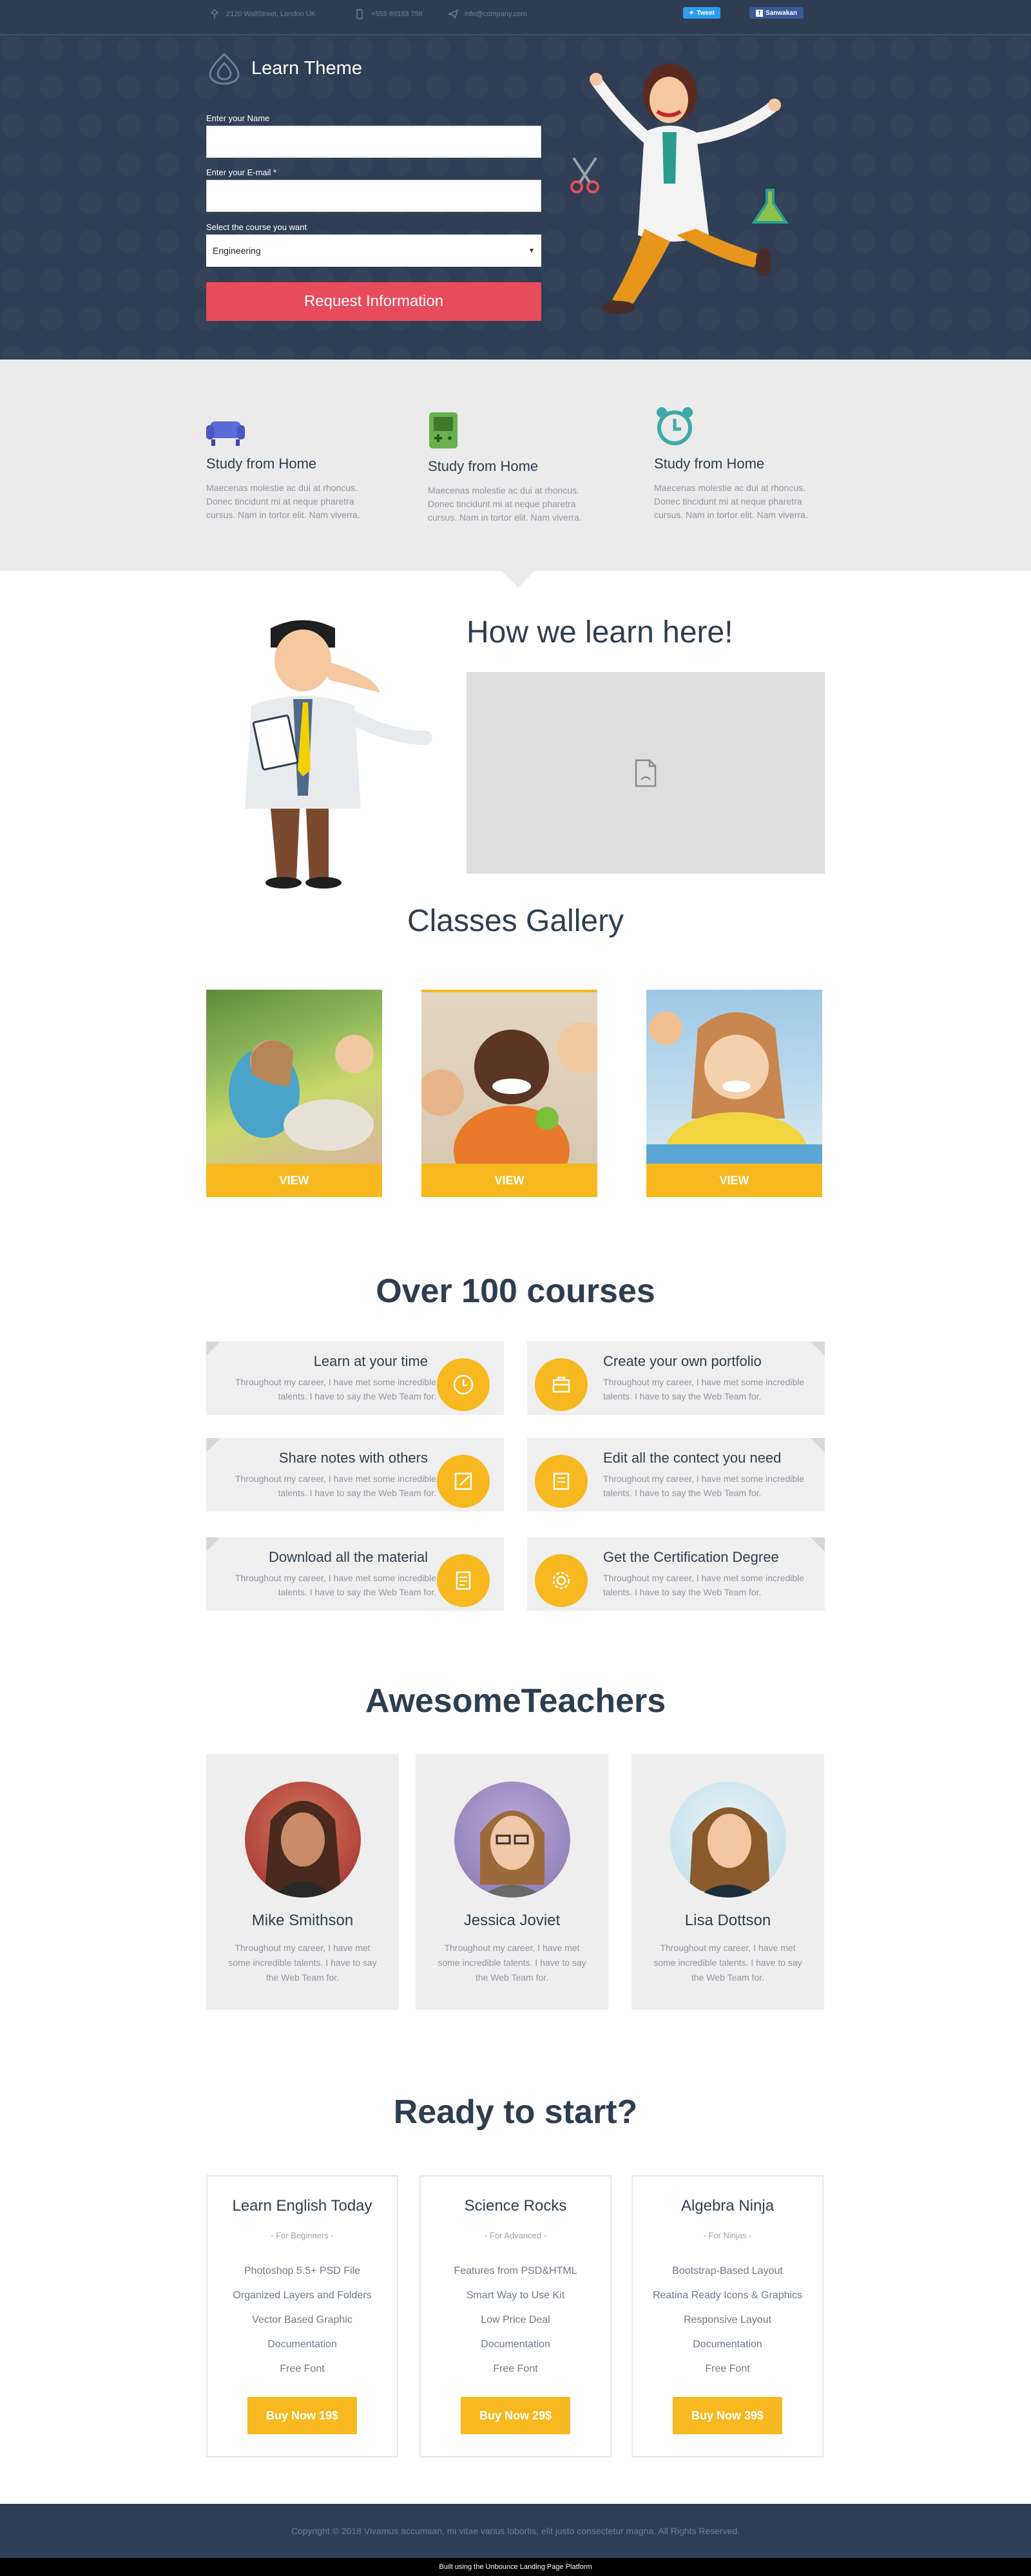 The height and width of the screenshot is (2576, 1031). What do you see at coordinates (692, 1458) in the screenshot?
I see `course-title: Edit all the contect you need` at bounding box center [692, 1458].